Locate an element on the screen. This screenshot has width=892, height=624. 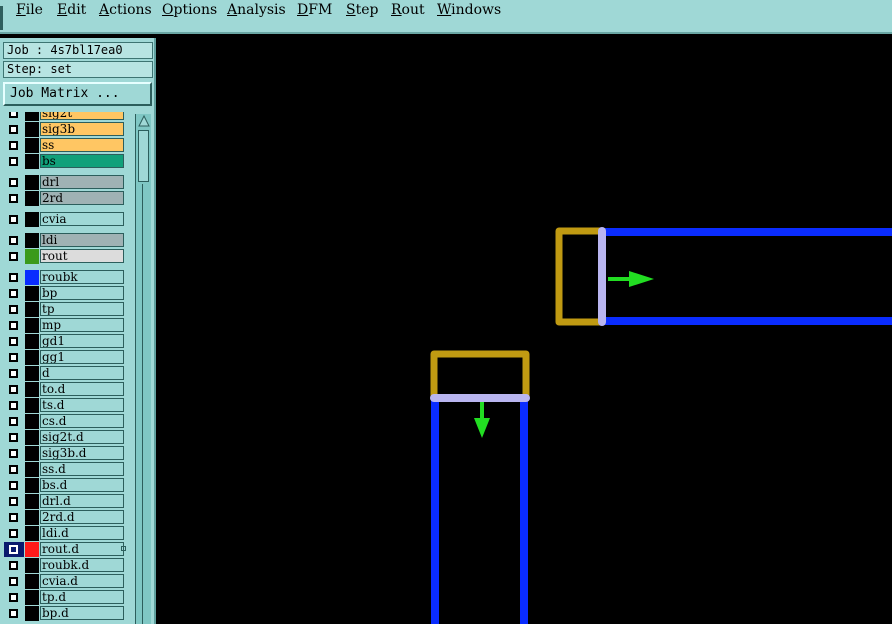
layer-name: bs.d is located at coordinates (82, 485).